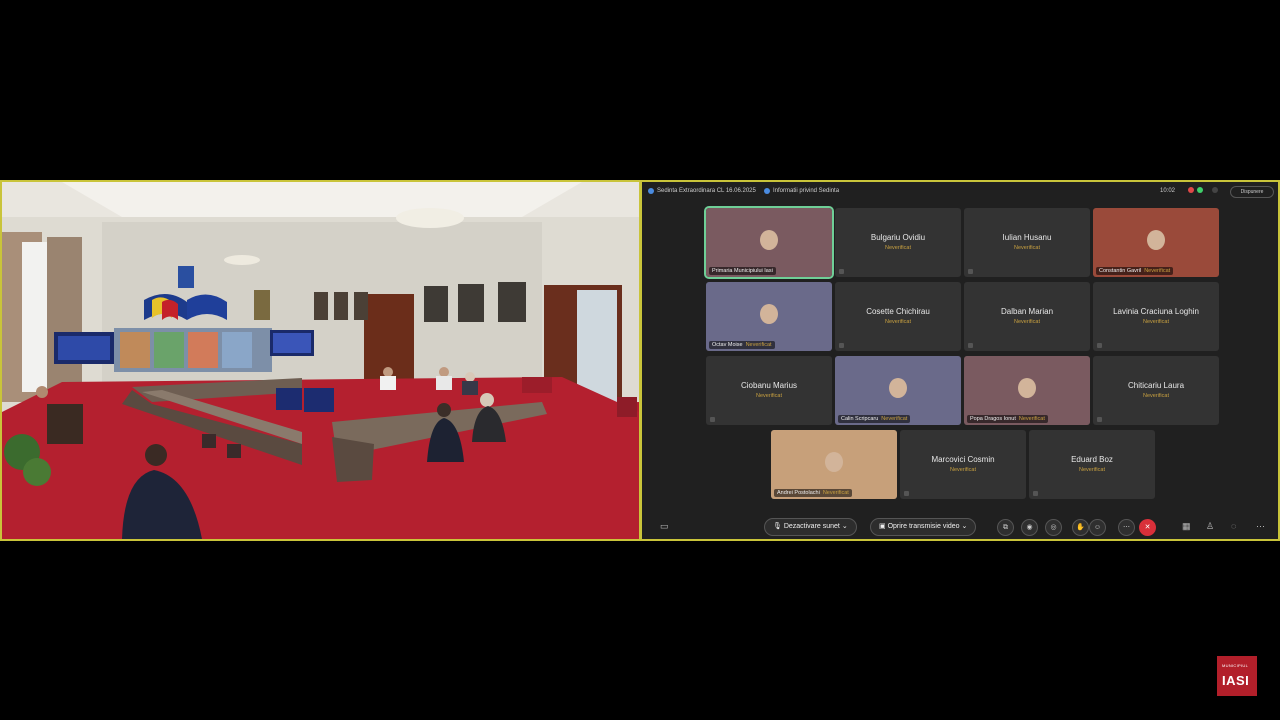 The image size is (1280, 720). Describe the element at coordinates (882, 526) in the screenshot. I see `camera-icon: ▣` at that location.